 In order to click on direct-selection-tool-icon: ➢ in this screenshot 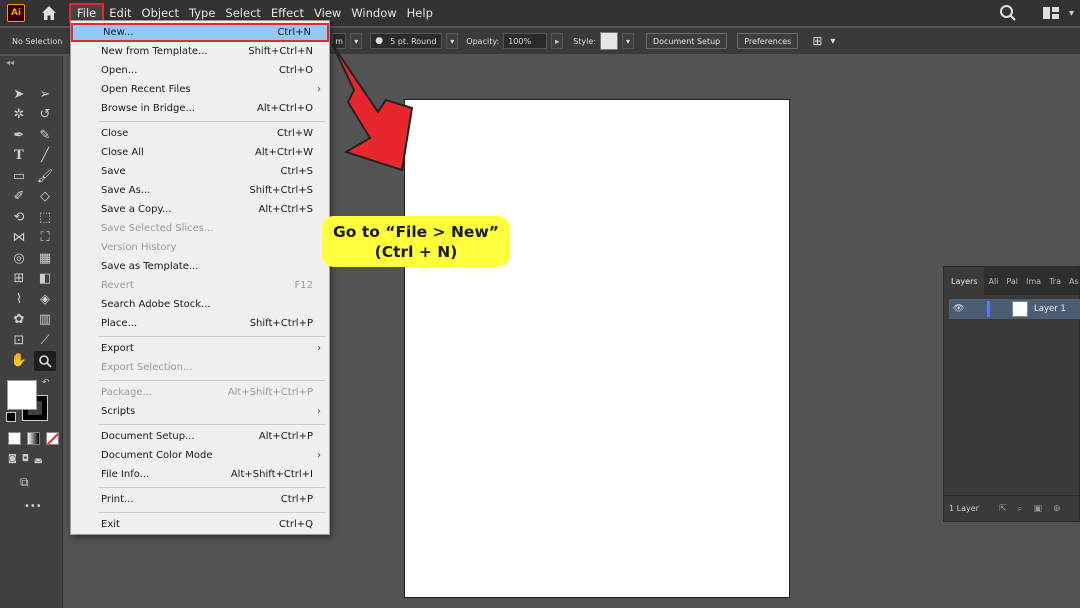, I will do `click(45, 94)`.